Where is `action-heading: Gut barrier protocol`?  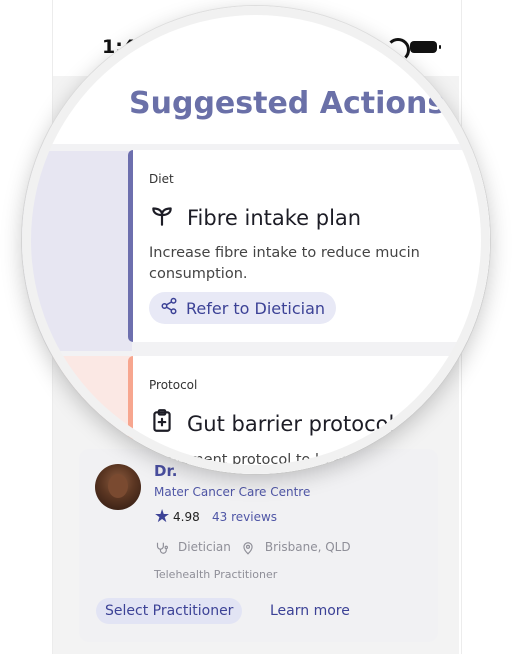 action-heading: Gut barrier protocol is located at coordinates (271, 423).